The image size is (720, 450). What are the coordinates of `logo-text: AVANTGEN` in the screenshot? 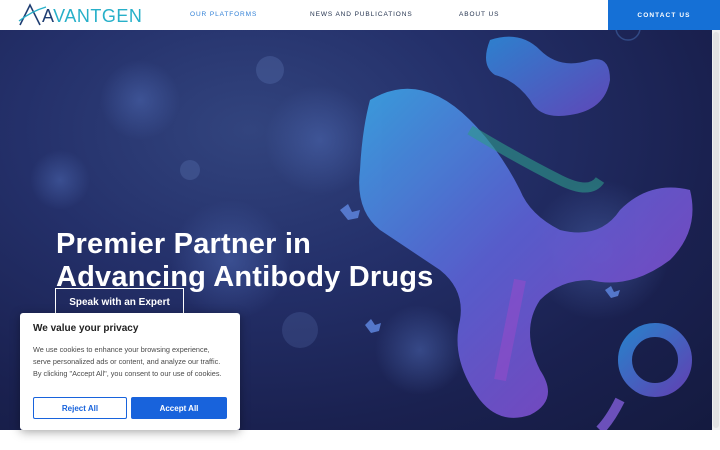 It's located at (92, 16).